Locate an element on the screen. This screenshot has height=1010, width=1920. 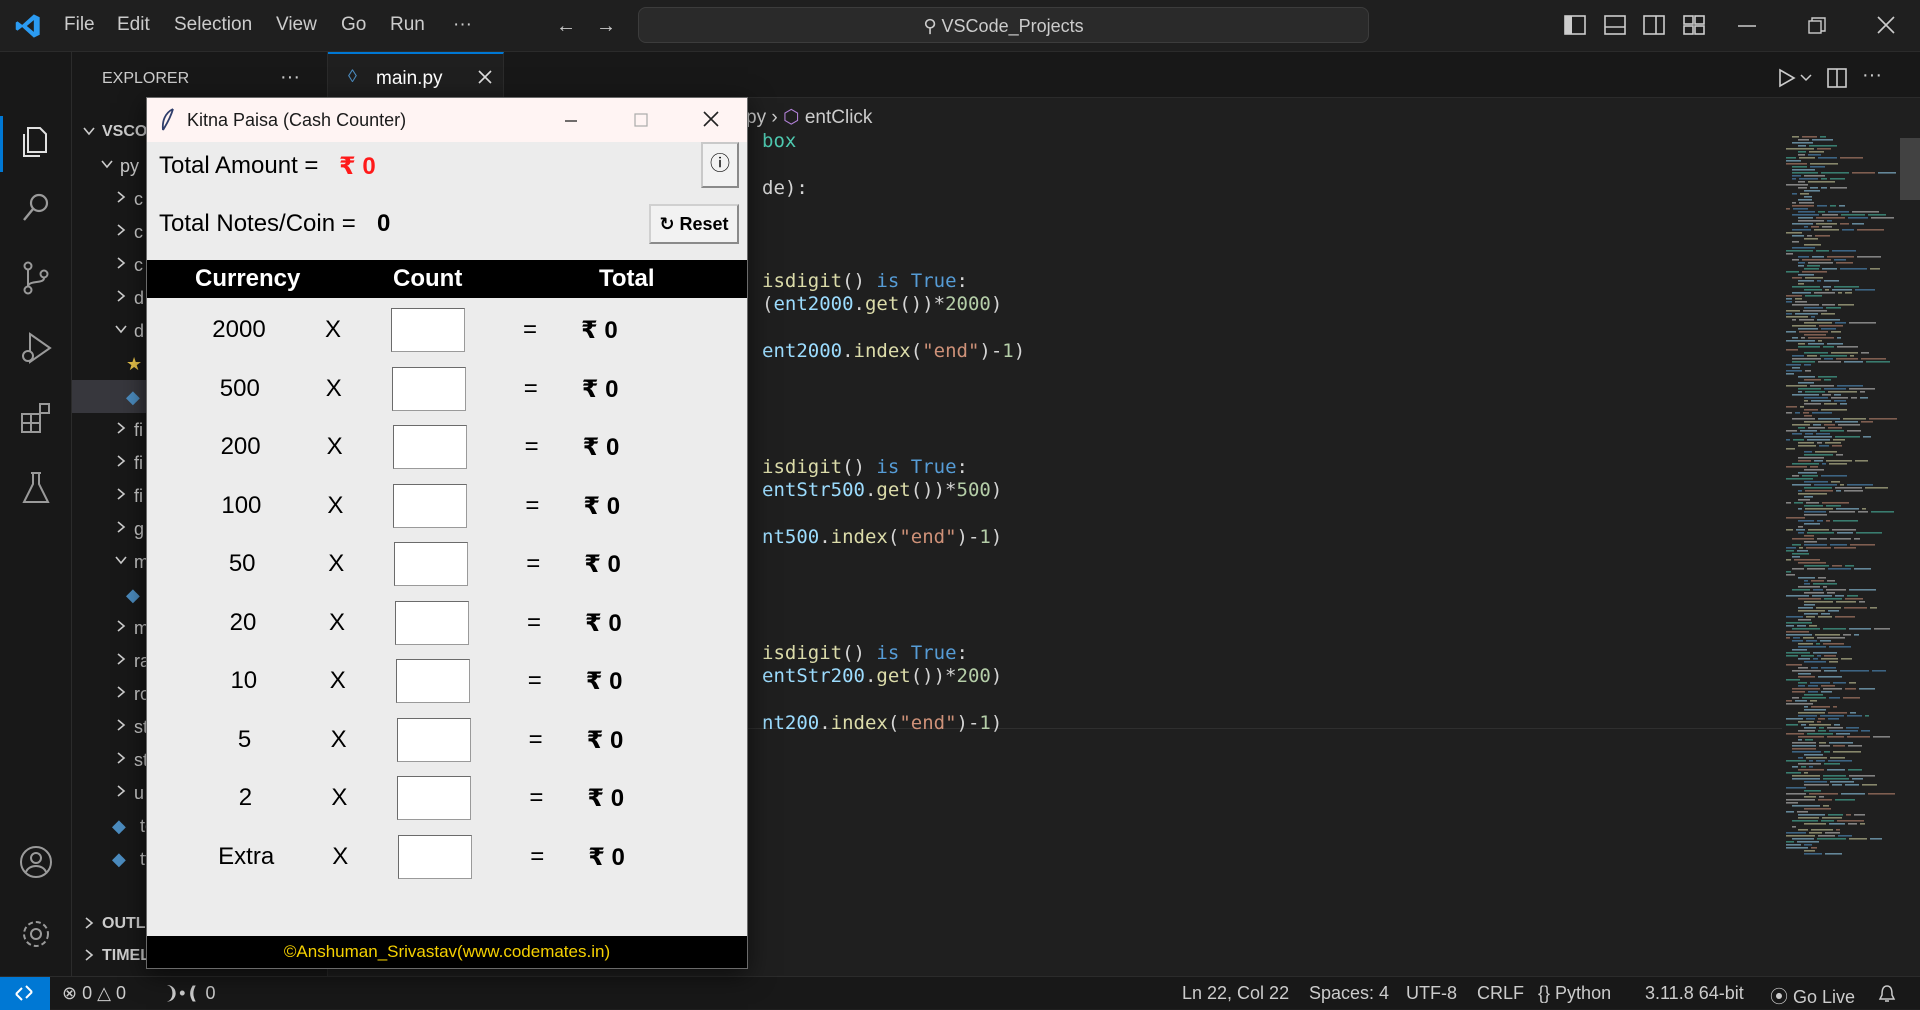
header-count: Count is located at coordinates (428, 278).